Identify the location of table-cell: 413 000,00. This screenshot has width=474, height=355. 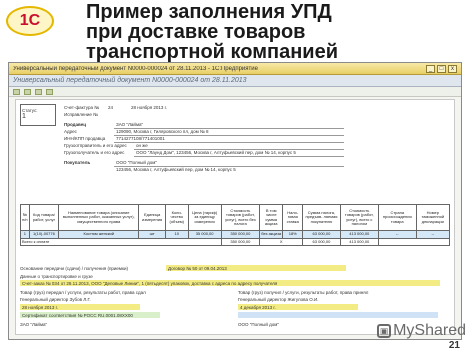
(359, 234).